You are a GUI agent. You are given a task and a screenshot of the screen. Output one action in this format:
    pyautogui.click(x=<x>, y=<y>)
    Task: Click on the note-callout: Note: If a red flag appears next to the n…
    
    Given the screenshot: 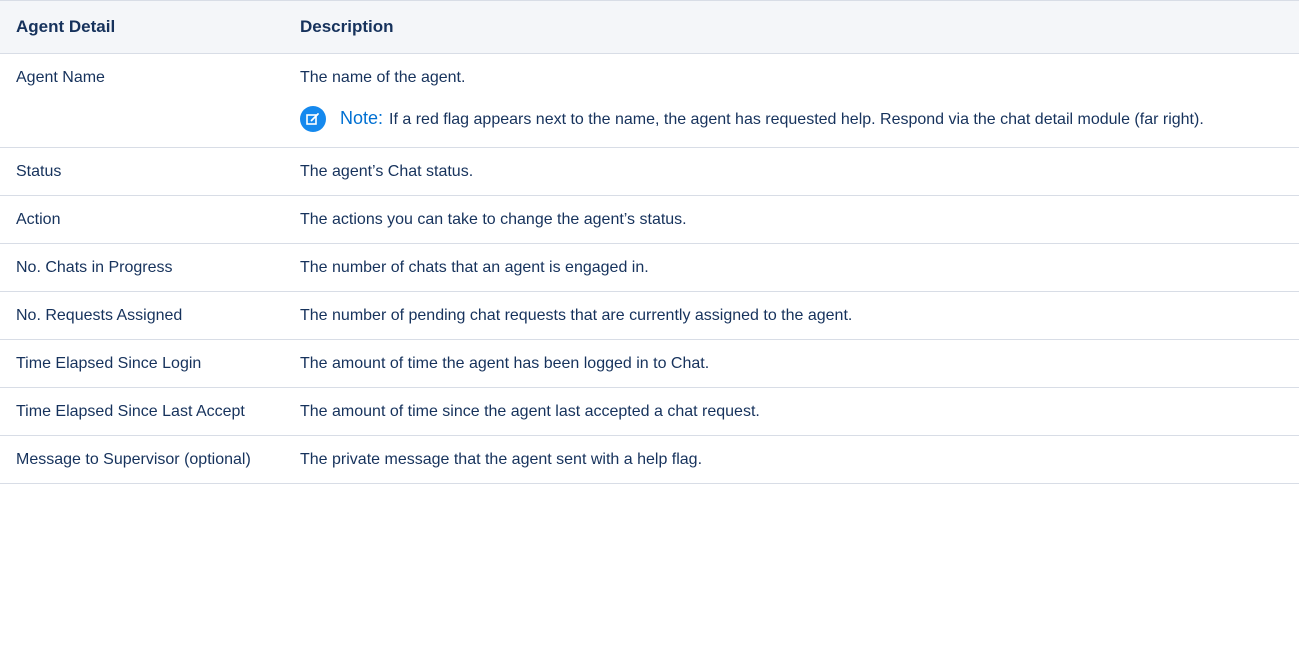 What is the action you would take?
    pyautogui.click(x=793, y=119)
    